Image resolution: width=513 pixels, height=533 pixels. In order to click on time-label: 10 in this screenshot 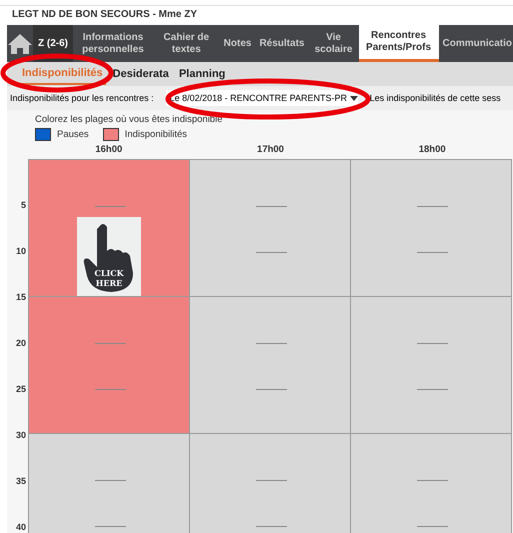, I will do `click(20, 252)`.